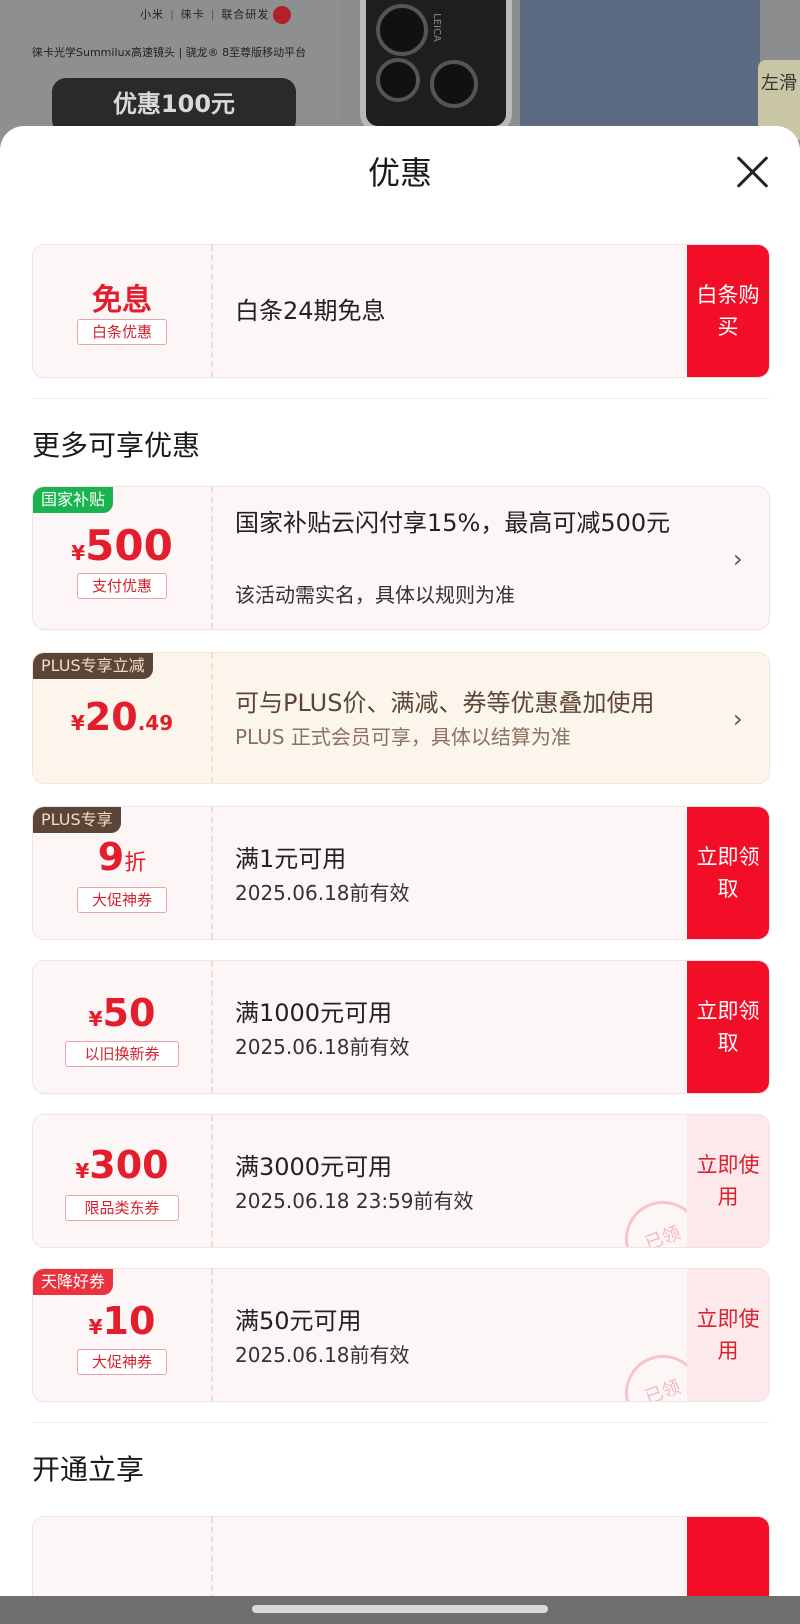 This screenshot has height=1624, width=800. I want to click on installment-amount: 免息, so click(122, 300).